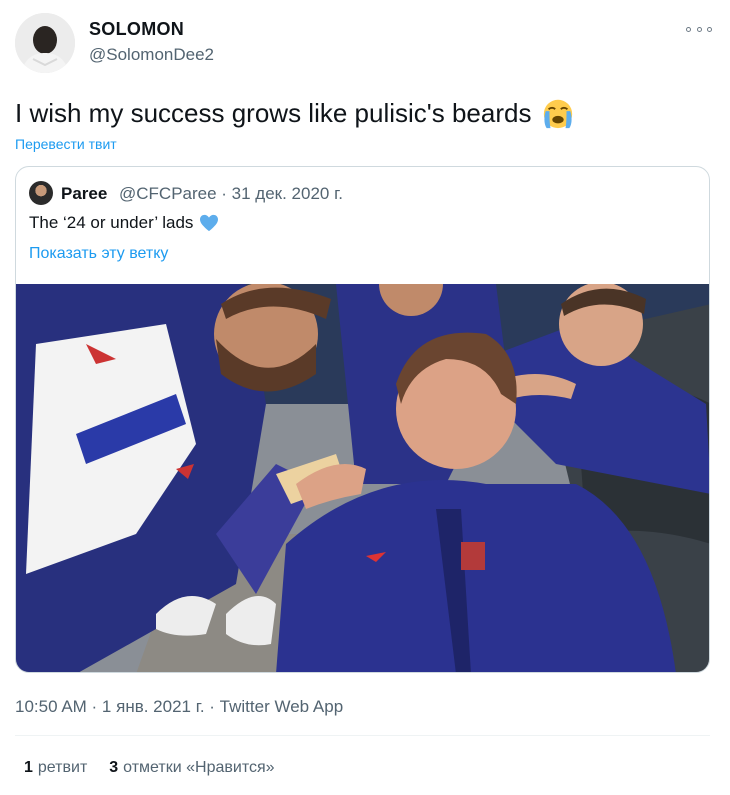 This screenshot has height=795, width=730. I want to click on author-avatar, so click(45, 43).